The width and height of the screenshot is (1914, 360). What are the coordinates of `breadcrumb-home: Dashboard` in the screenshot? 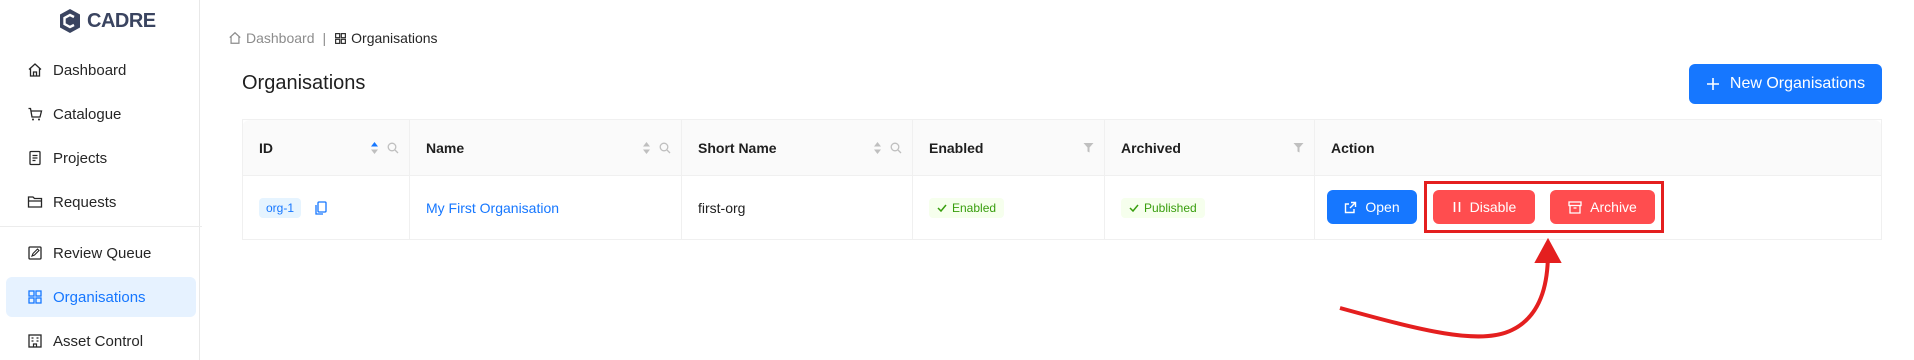 It's located at (271, 38).